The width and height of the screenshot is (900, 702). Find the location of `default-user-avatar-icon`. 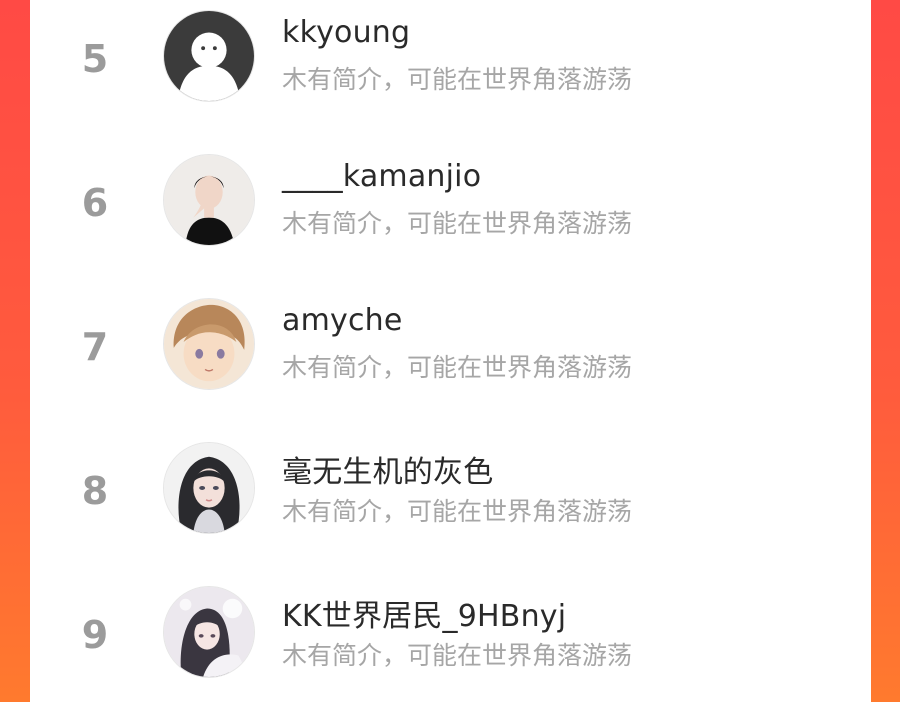

default-user-avatar-icon is located at coordinates (209, 56).